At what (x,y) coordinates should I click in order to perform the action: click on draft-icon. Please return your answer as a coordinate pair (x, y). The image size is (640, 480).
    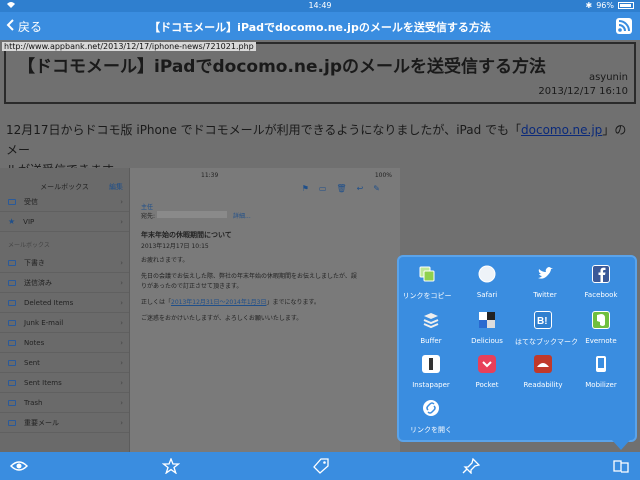
    Looking at the image, I should click on (12, 262).